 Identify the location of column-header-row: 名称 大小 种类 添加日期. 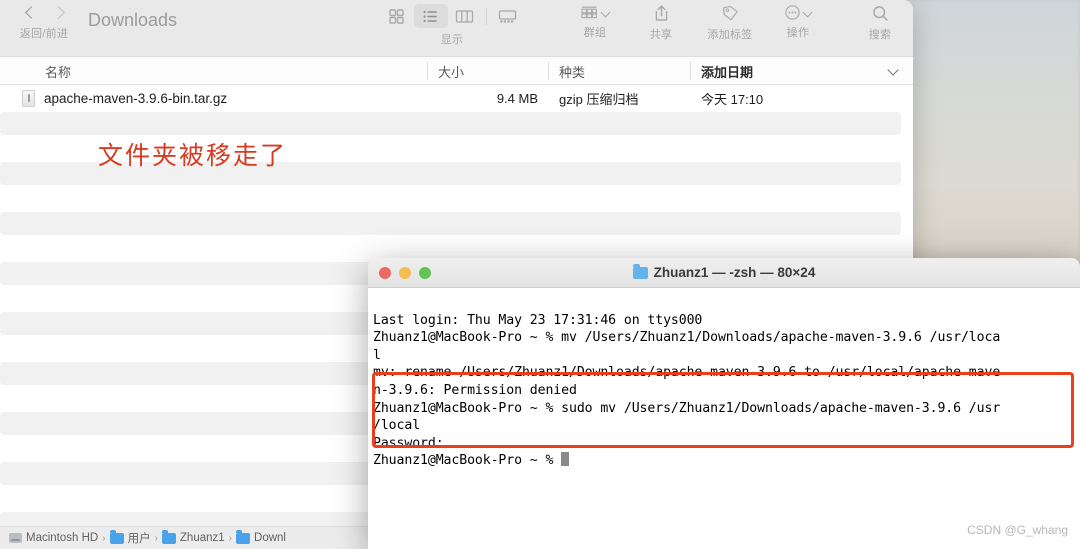
(456, 71).